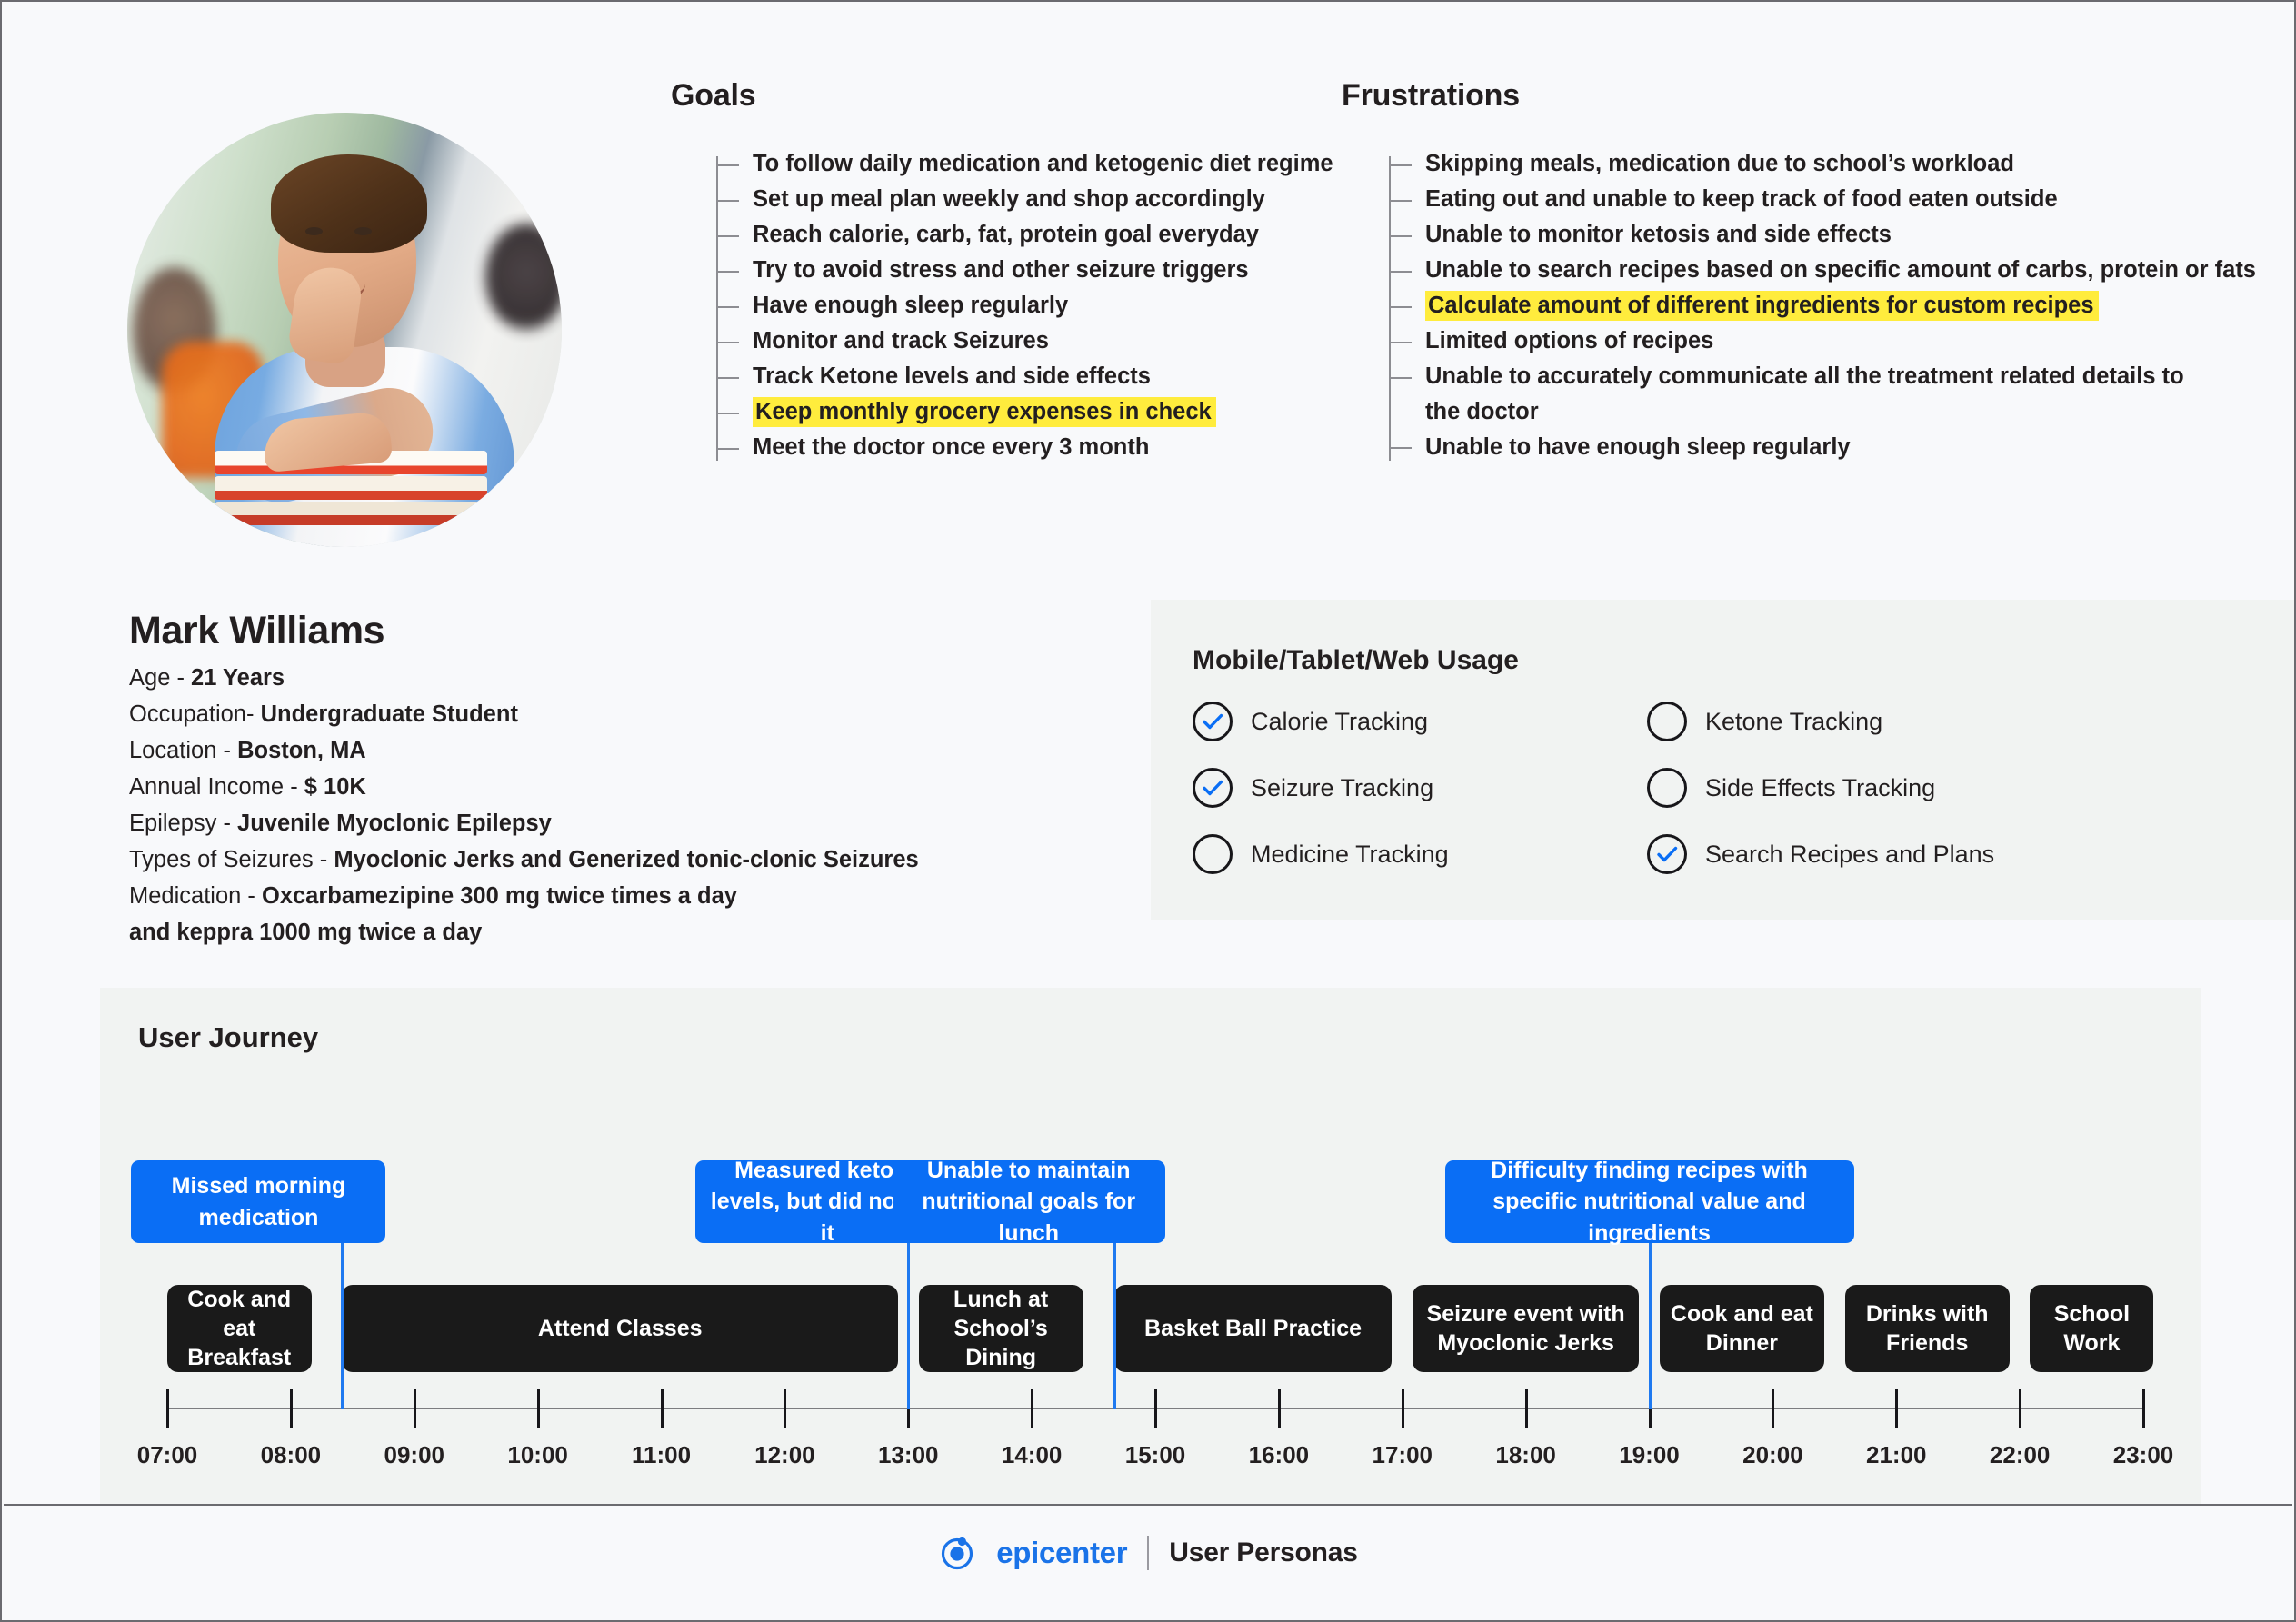 The height and width of the screenshot is (1622, 2296). Describe the element at coordinates (1148, 1505) in the screenshot. I see `footer-divider` at that location.